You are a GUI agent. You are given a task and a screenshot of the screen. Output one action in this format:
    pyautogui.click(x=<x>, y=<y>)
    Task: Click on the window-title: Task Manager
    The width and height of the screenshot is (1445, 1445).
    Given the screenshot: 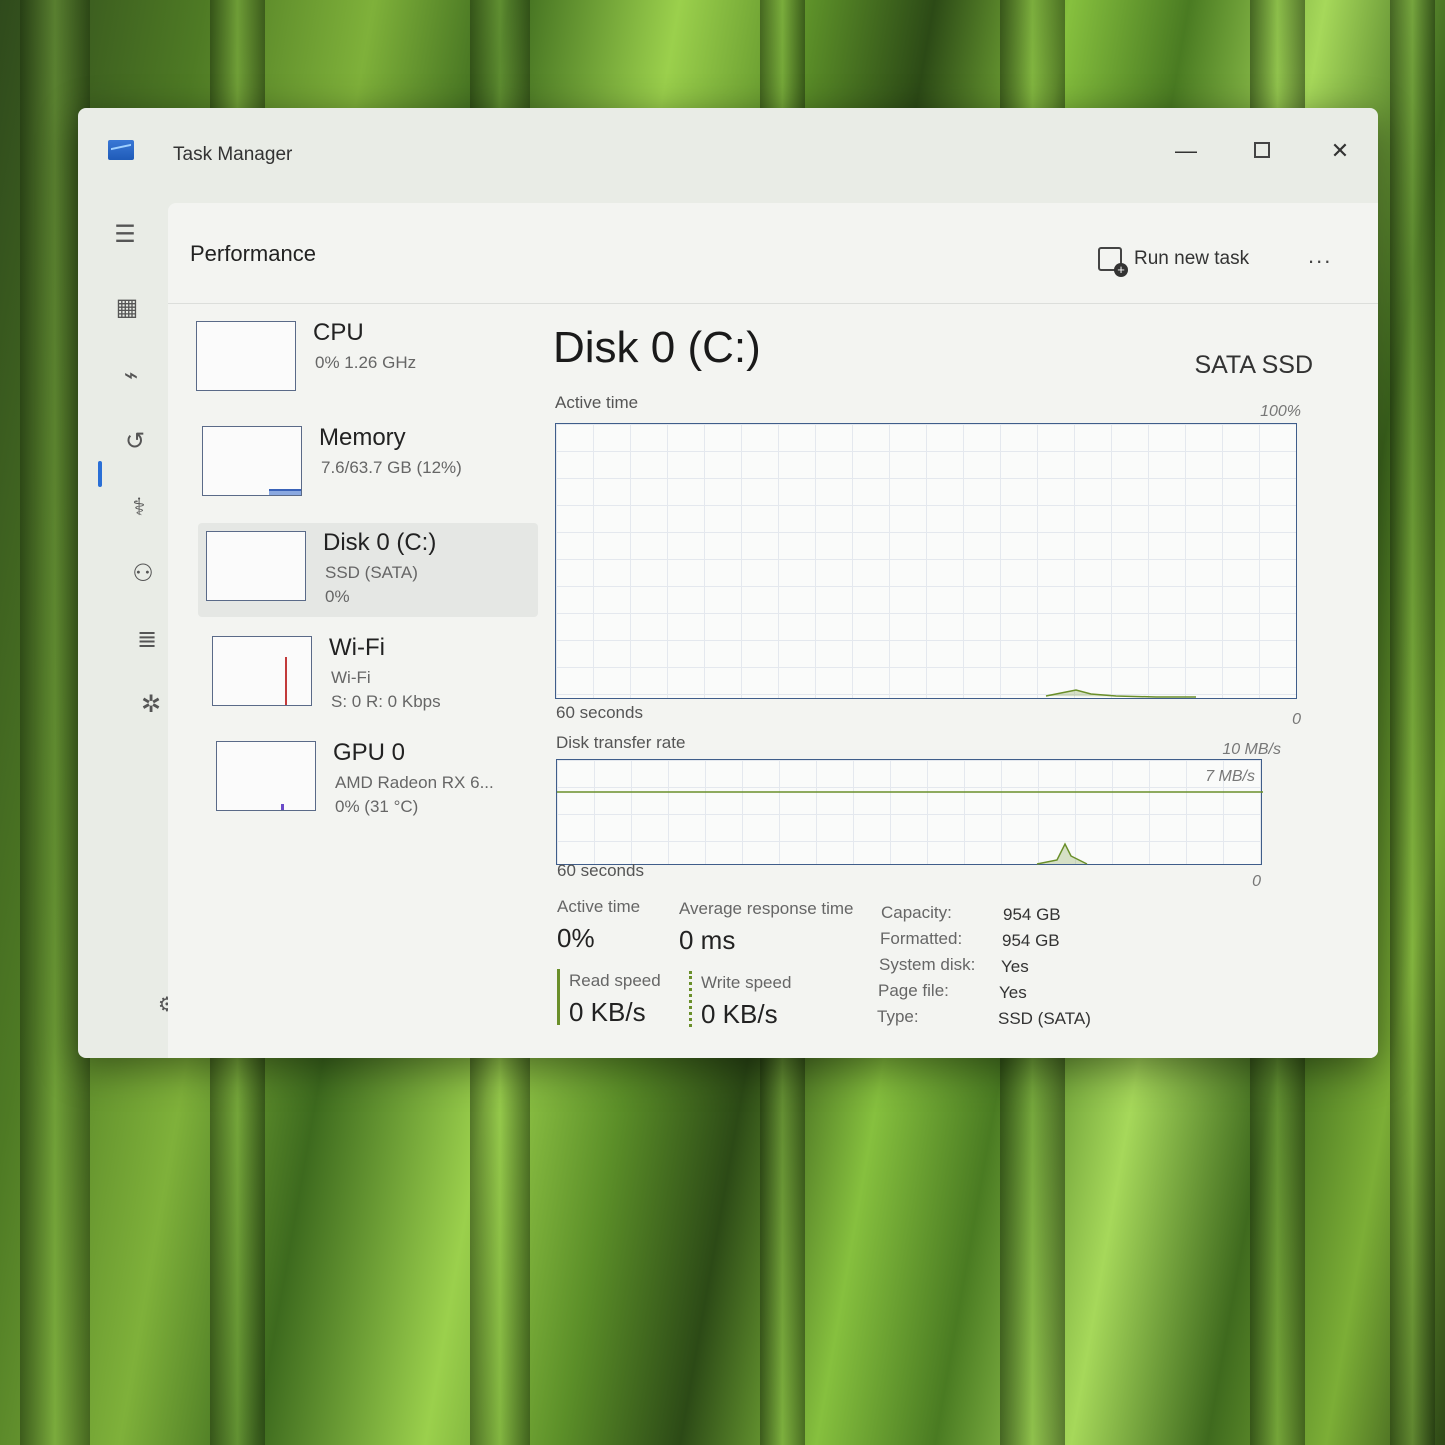 What is the action you would take?
    pyautogui.click(x=233, y=154)
    